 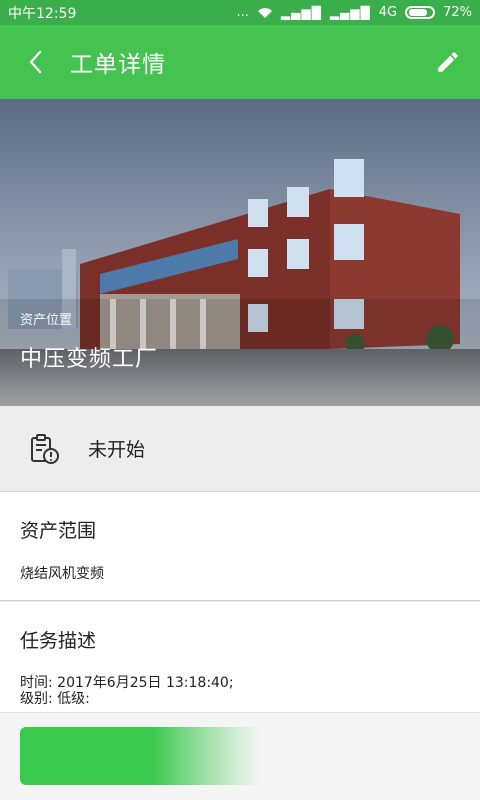 I want to click on task-section: 任务描述 时间: 2017年6月25日 13:18:40; 级别: 低级:, so click(x=240, y=657).